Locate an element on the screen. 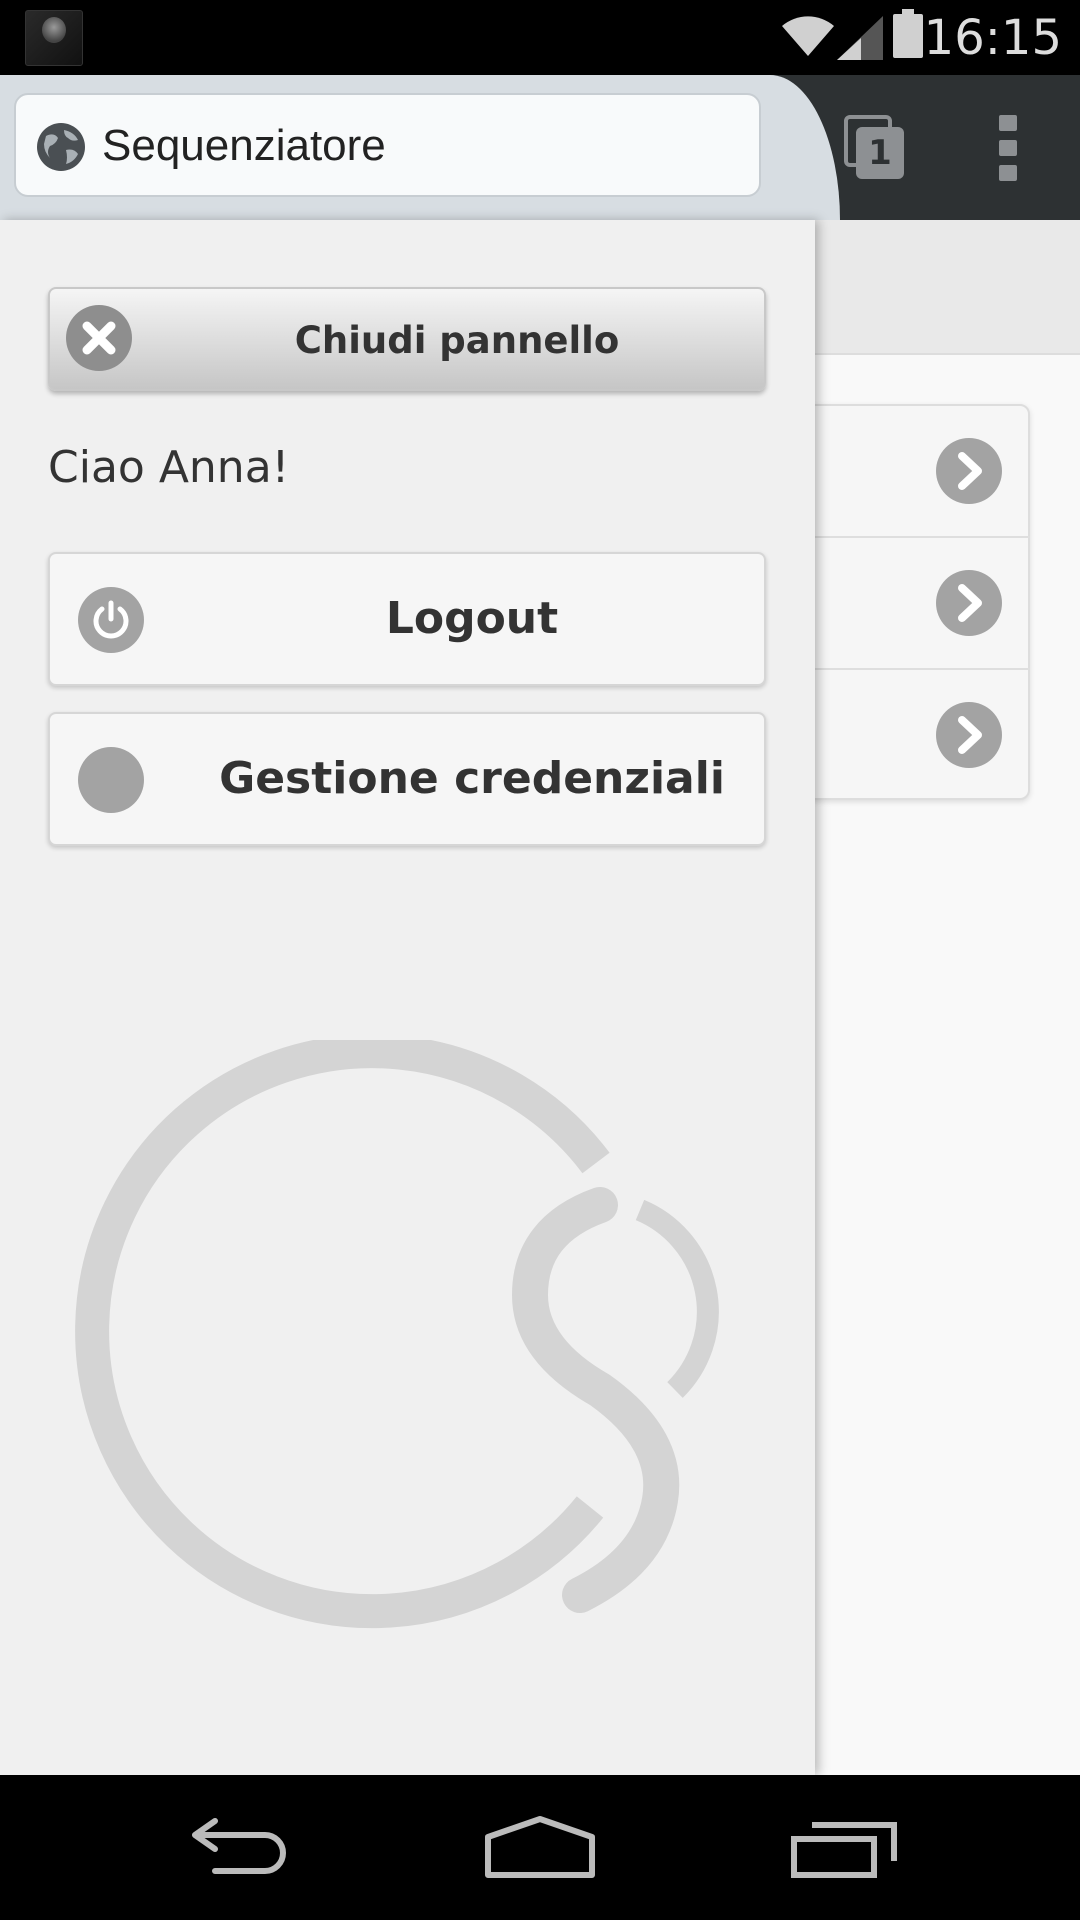  logout-button: Logout is located at coordinates (407, 619).